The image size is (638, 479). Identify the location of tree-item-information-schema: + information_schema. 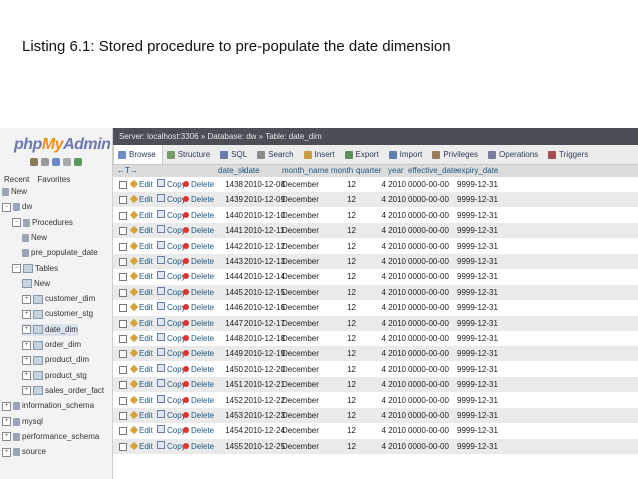
(48, 406).